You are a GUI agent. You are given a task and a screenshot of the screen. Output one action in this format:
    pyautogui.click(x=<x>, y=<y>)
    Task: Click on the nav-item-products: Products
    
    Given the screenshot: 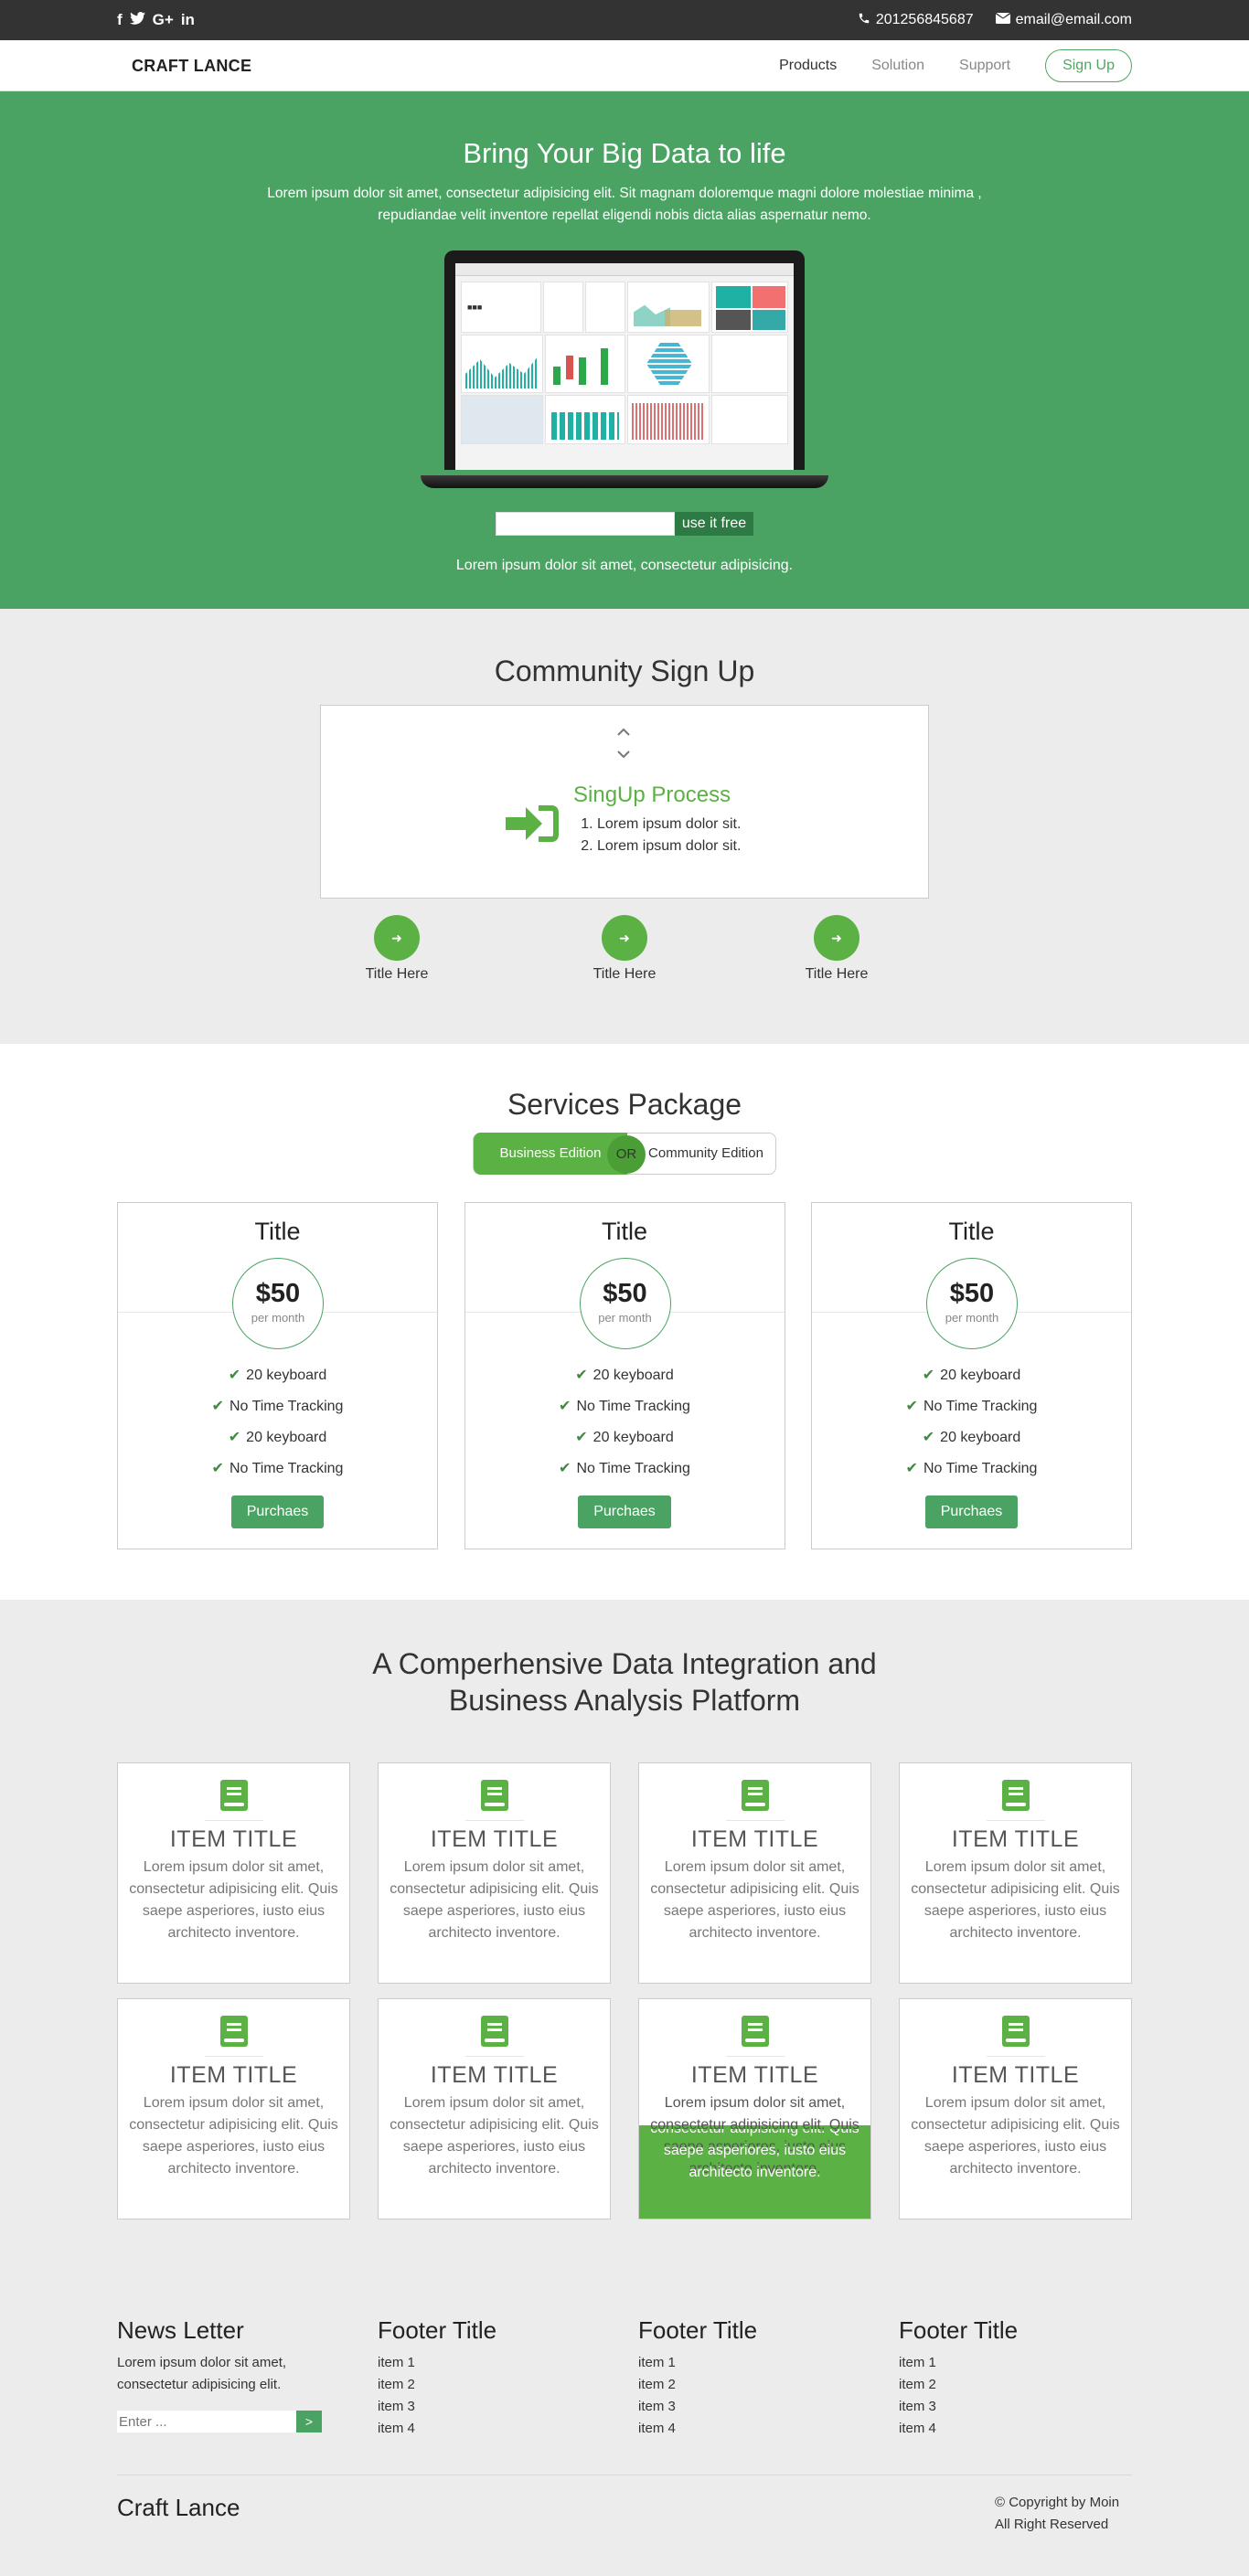 What is the action you would take?
    pyautogui.click(x=808, y=66)
    